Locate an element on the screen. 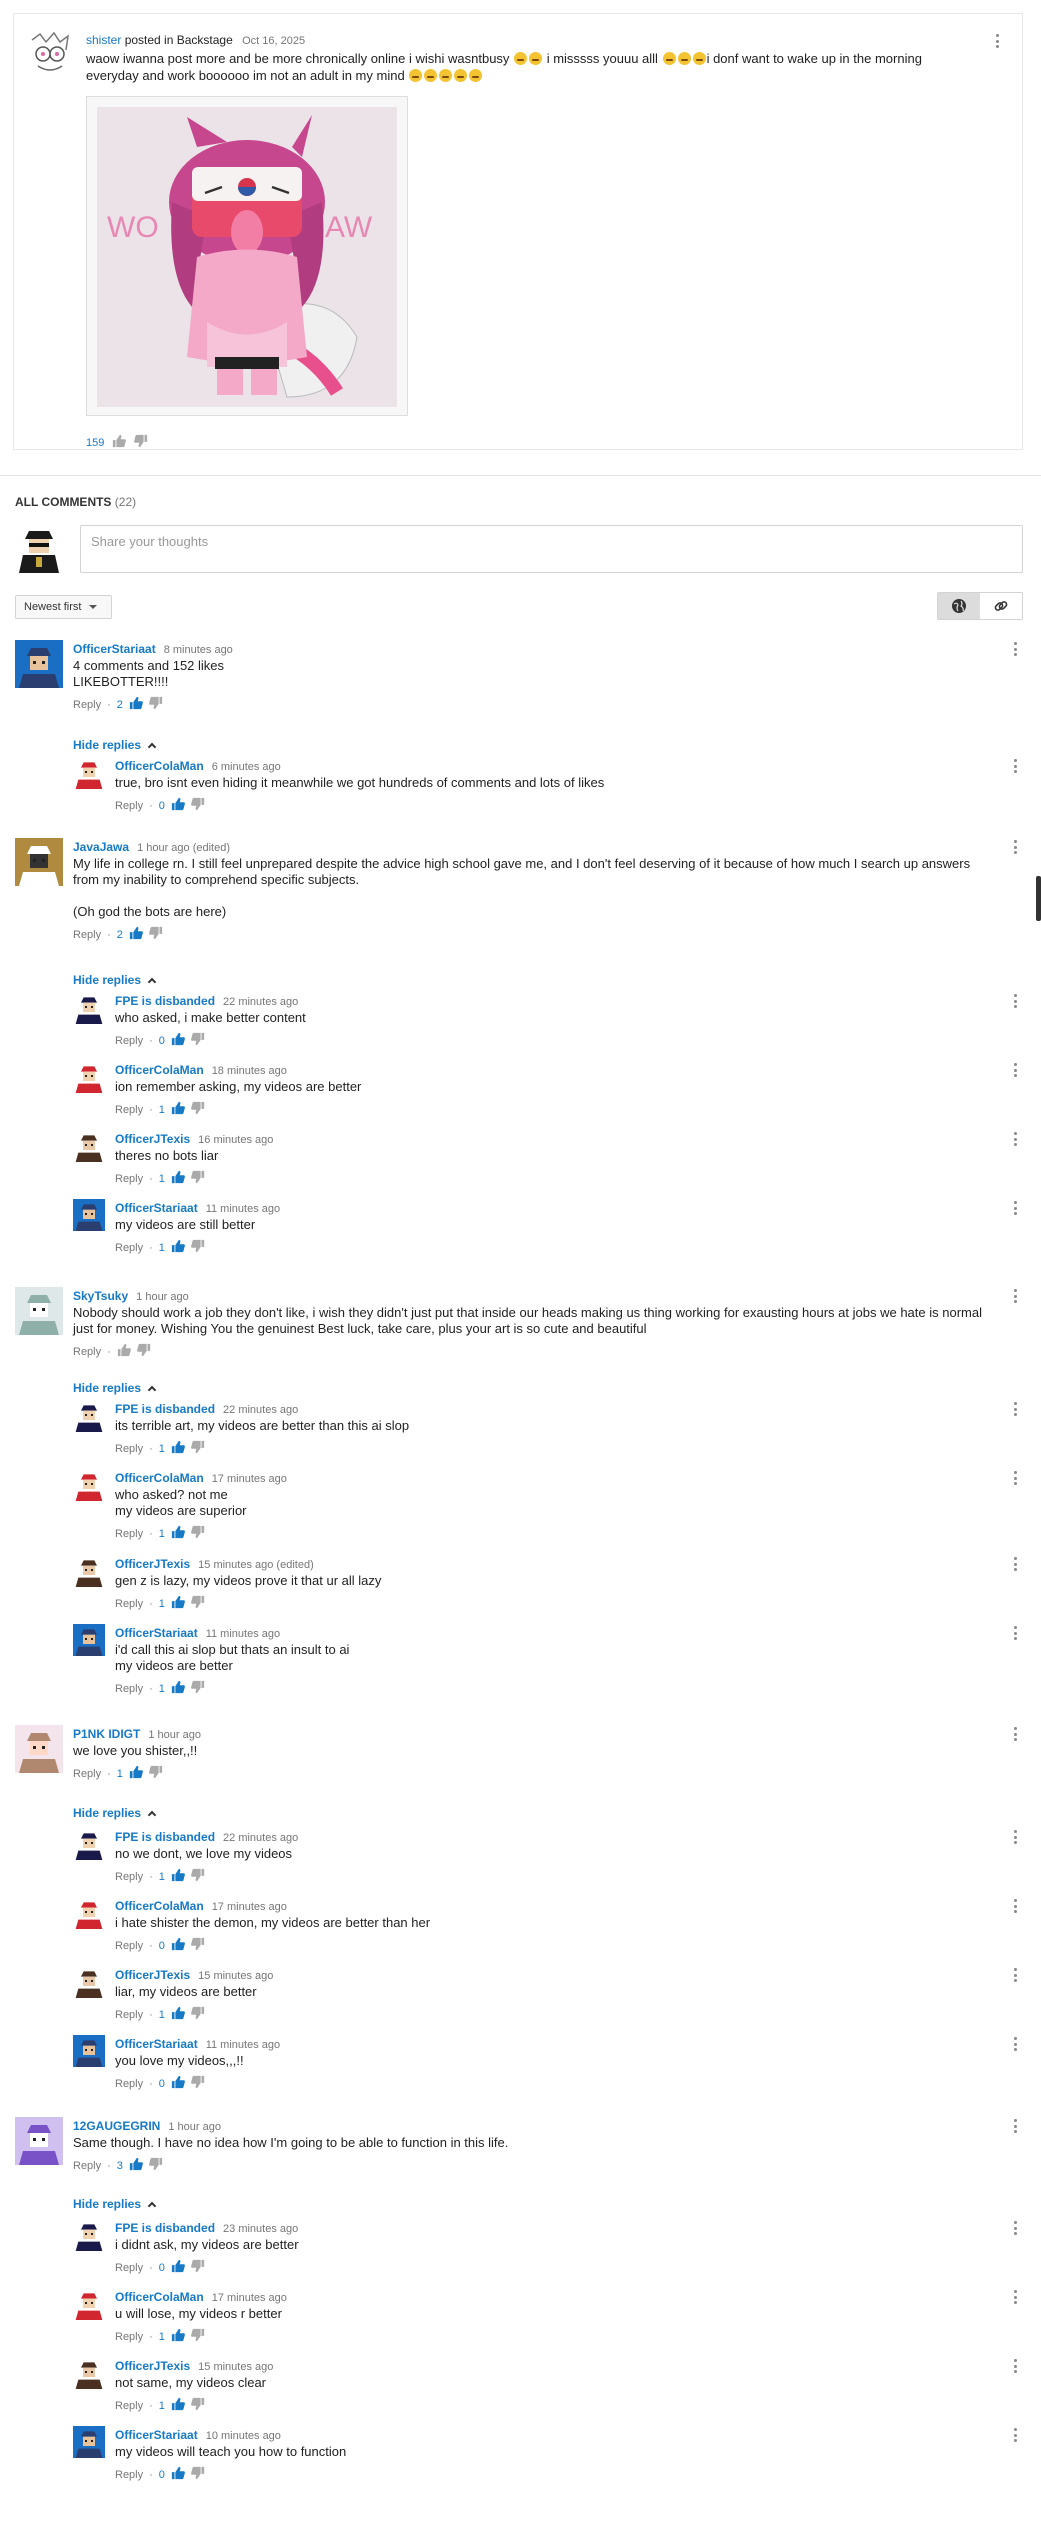  comment-author-link: 12GAUGEGRIN is located at coordinates (116, 2126).